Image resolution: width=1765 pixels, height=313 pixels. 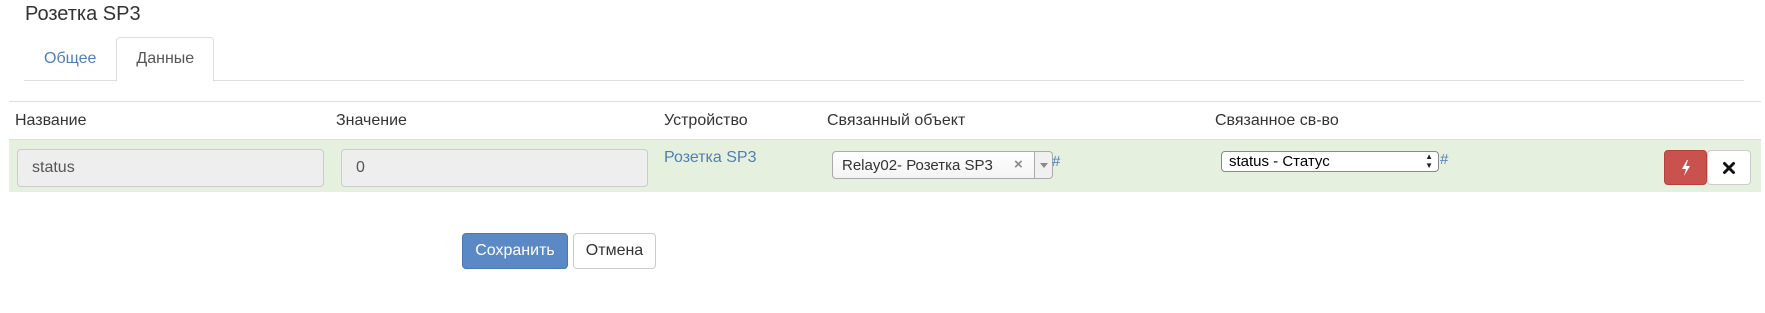 I want to click on select-arrows-icon: ▲ ▼, so click(x=1429, y=161).